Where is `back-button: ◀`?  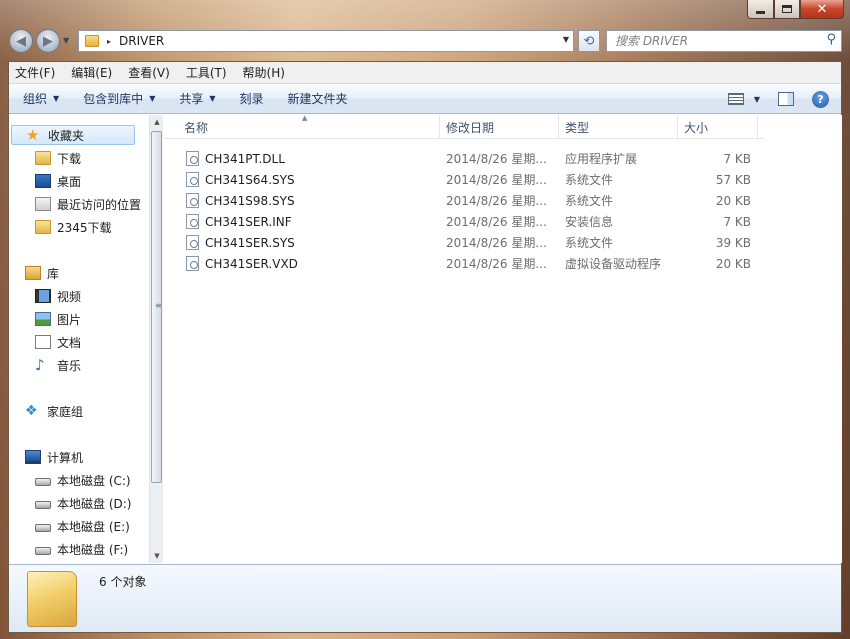
back-button: ◀ is located at coordinates (21, 41).